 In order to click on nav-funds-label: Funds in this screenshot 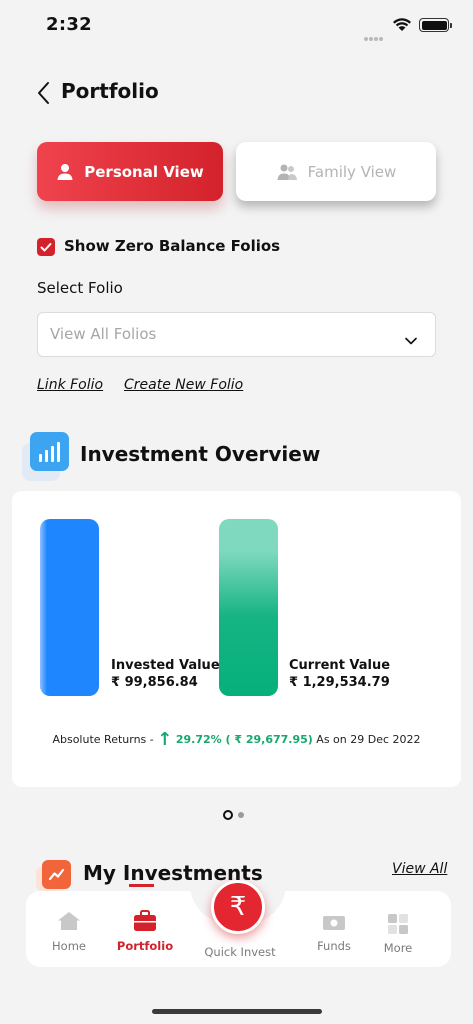, I will do `click(334, 946)`.